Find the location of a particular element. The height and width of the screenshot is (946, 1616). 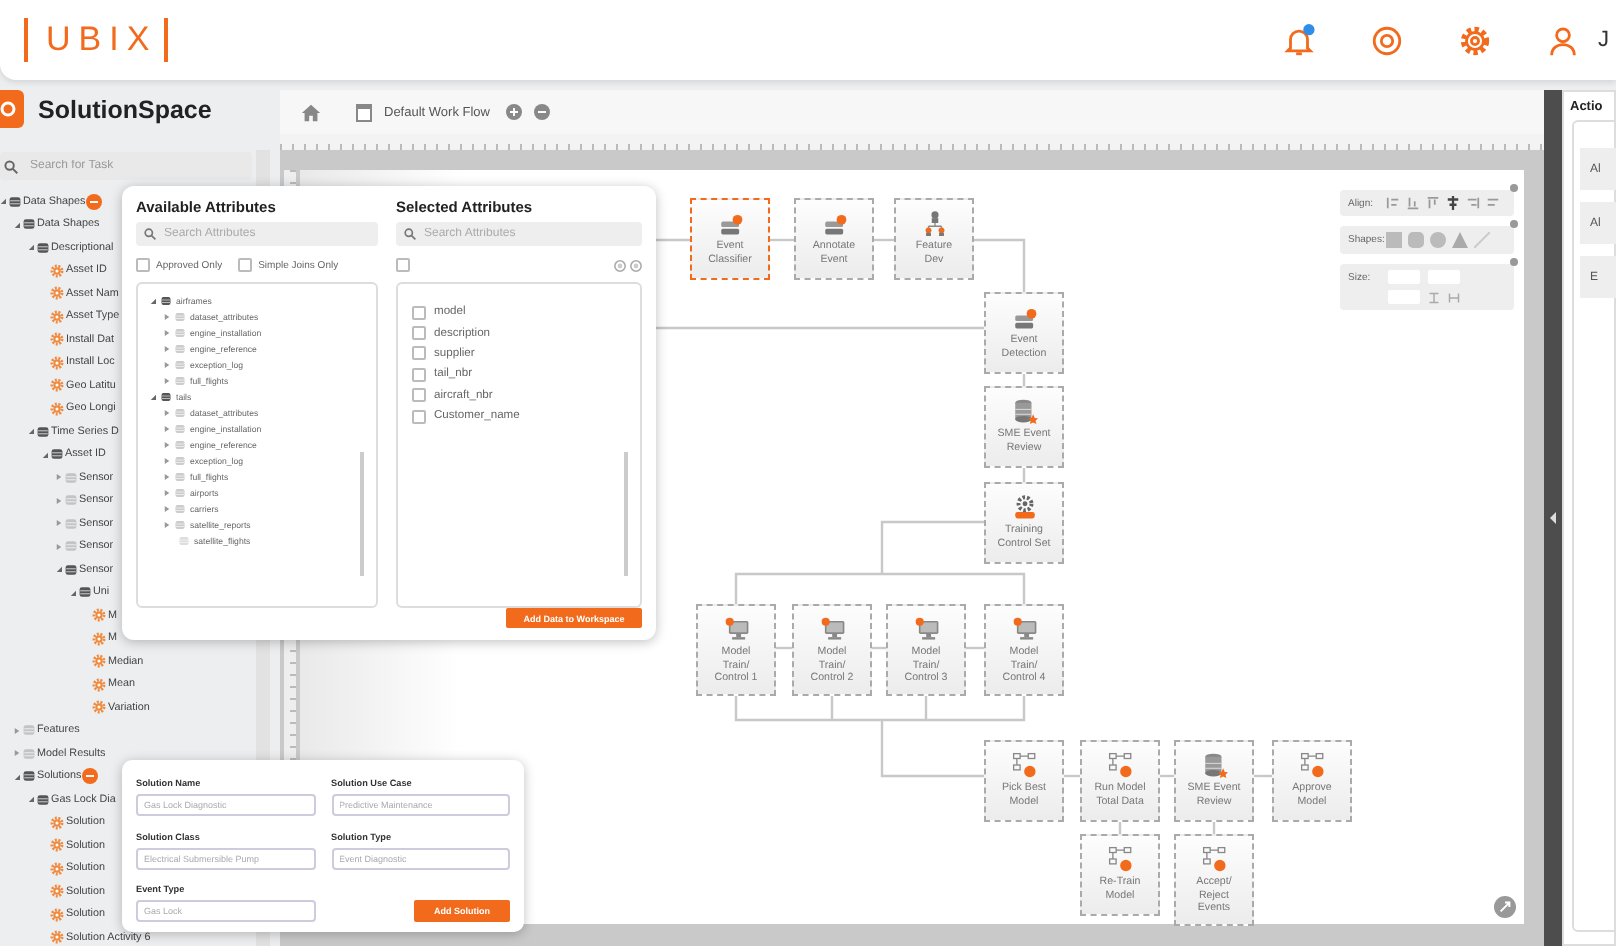

settings-icon is located at coordinates (1475, 40).